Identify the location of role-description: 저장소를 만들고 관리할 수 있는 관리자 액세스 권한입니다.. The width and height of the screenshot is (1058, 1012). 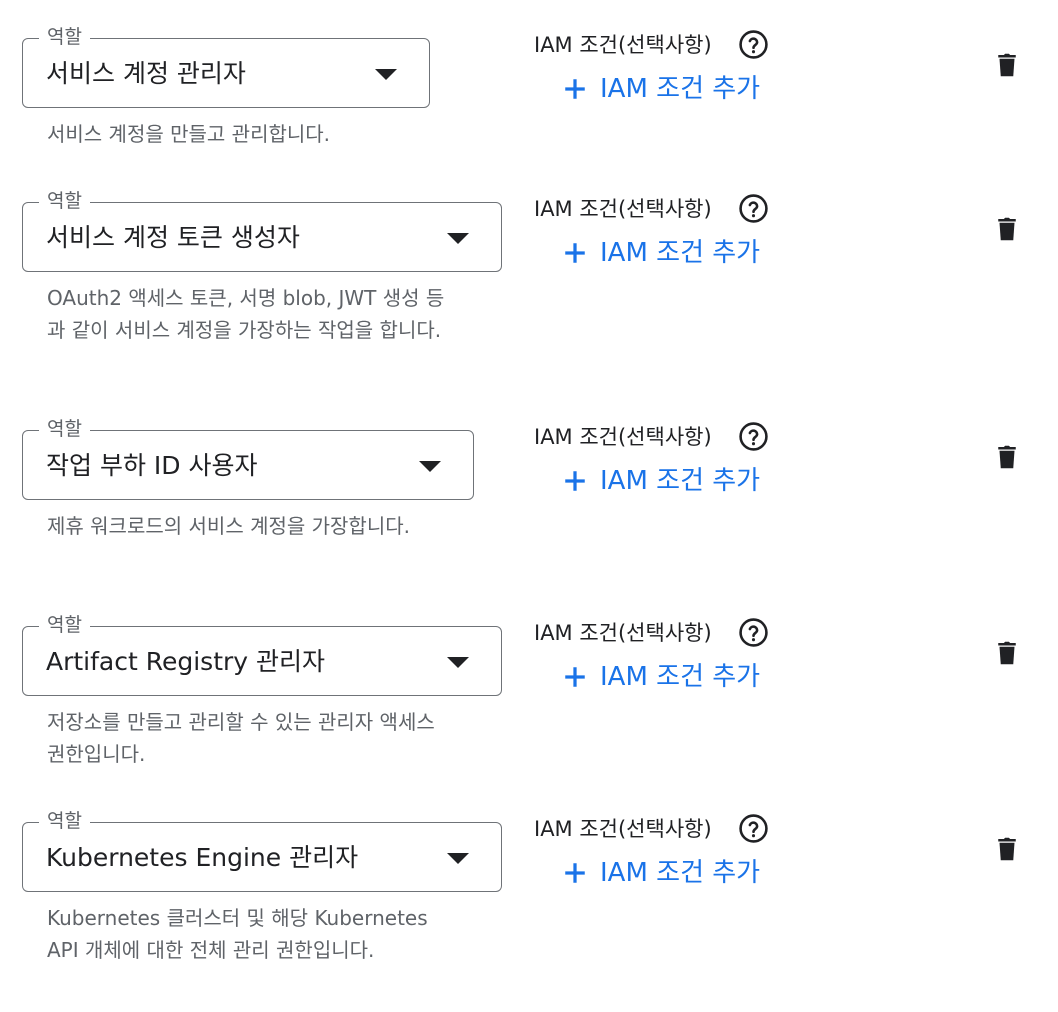
(241, 738).